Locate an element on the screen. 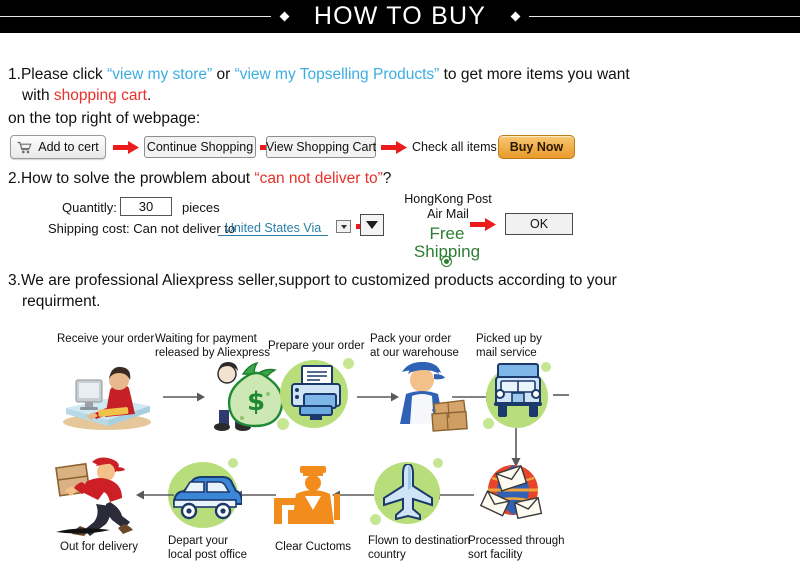  flow-caption-prepare-order: Prepare your order is located at coordinates (316, 346).